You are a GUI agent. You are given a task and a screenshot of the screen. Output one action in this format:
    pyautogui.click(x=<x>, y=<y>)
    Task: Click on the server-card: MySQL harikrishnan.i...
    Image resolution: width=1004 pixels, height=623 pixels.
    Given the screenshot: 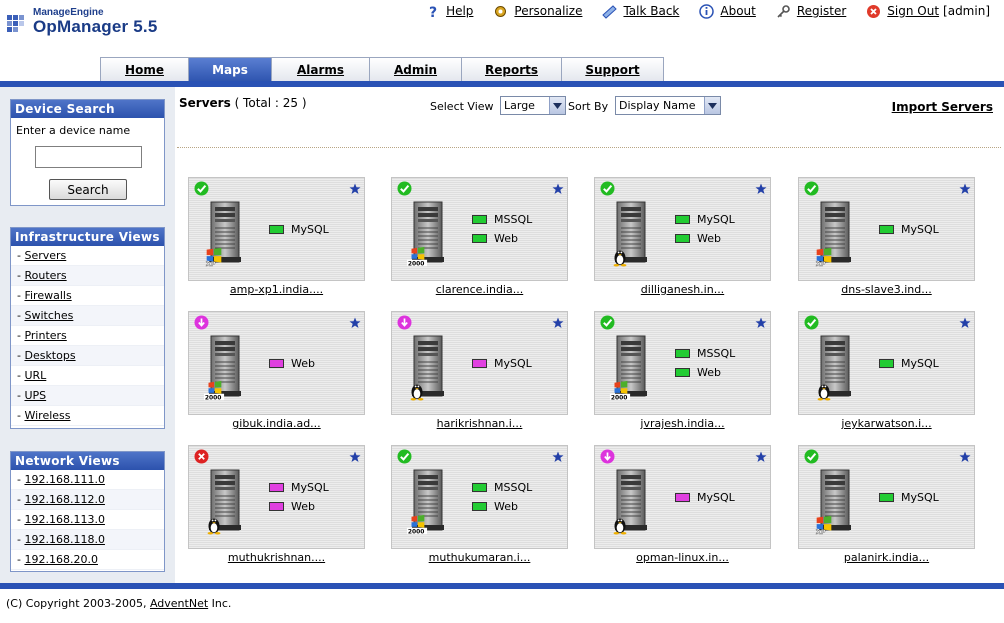 What is the action you would take?
    pyautogui.click(x=479, y=370)
    